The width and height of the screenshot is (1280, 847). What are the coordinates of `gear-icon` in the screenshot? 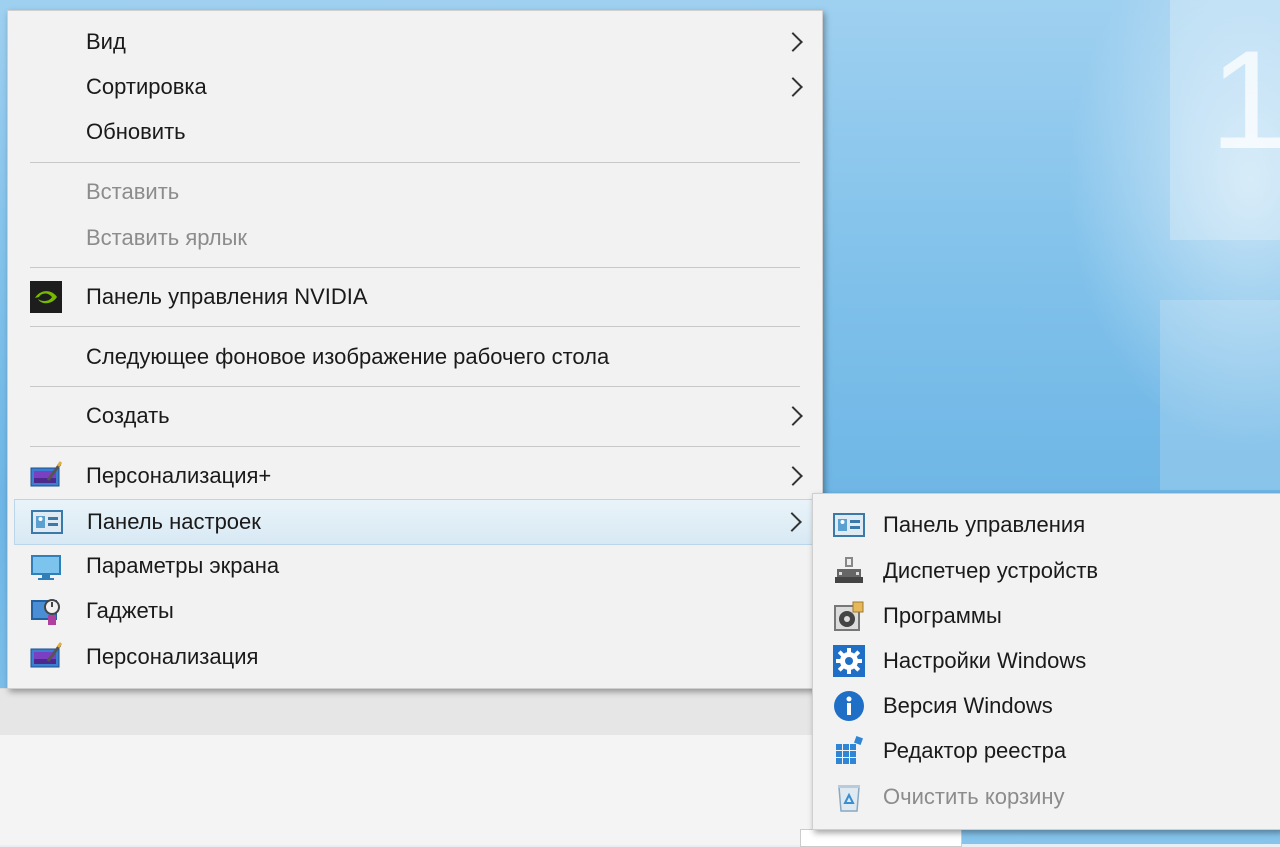 It's located at (849, 661).